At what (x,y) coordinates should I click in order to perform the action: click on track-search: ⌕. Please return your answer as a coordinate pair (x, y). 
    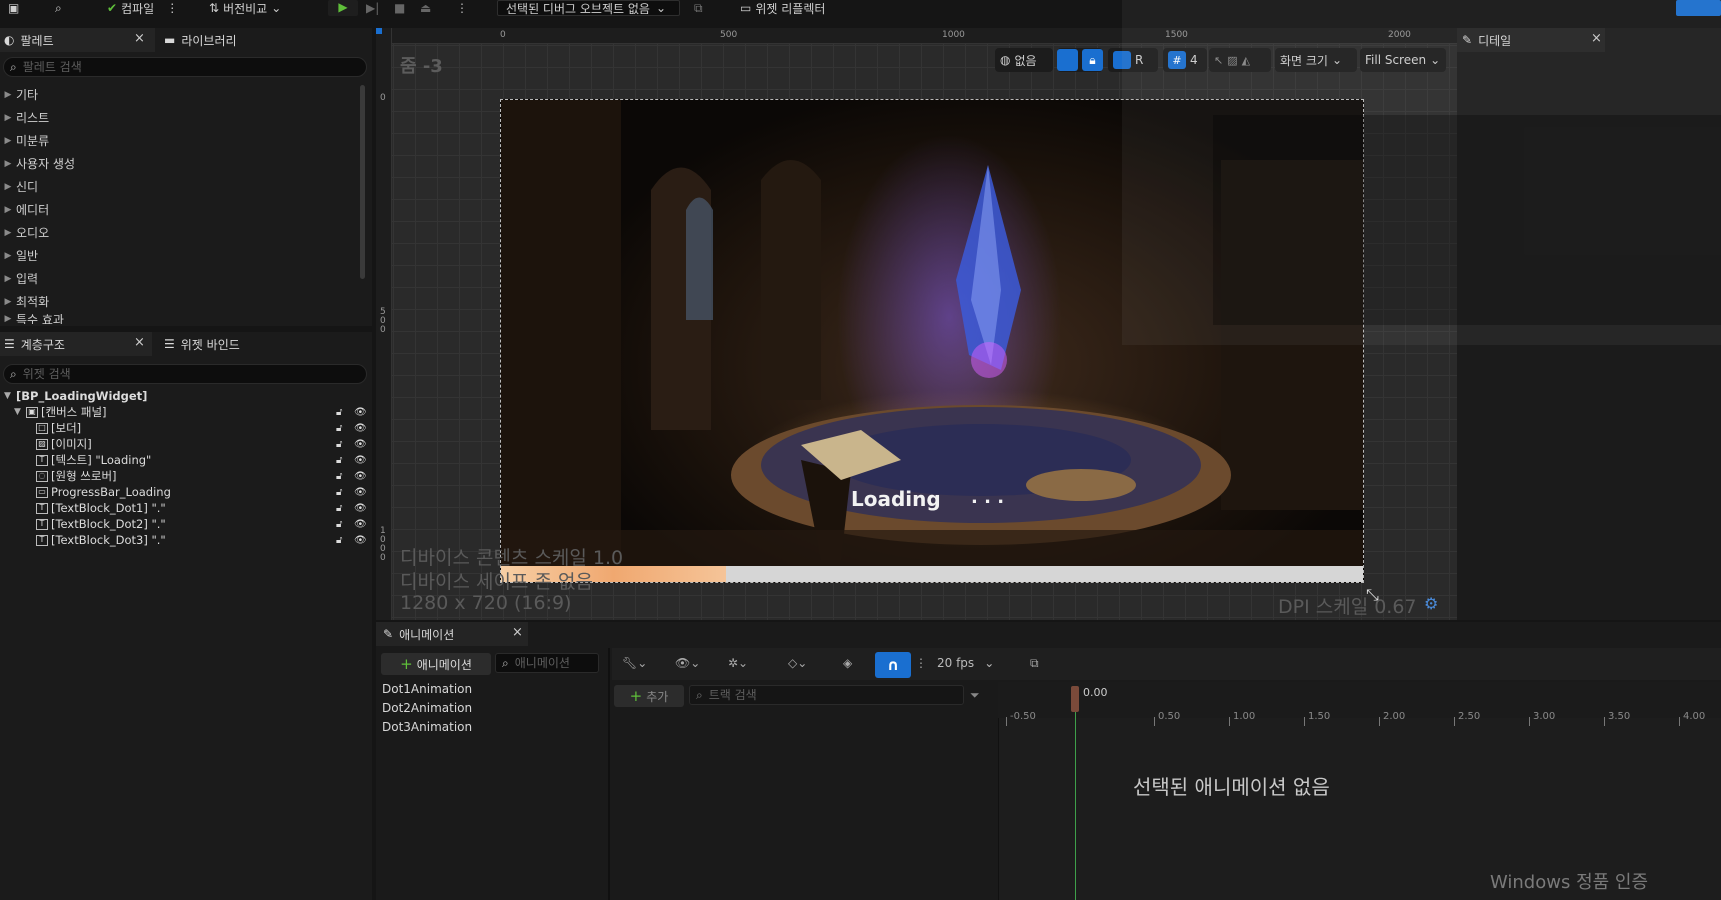
    Looking at the image, I should click on (826, 695).